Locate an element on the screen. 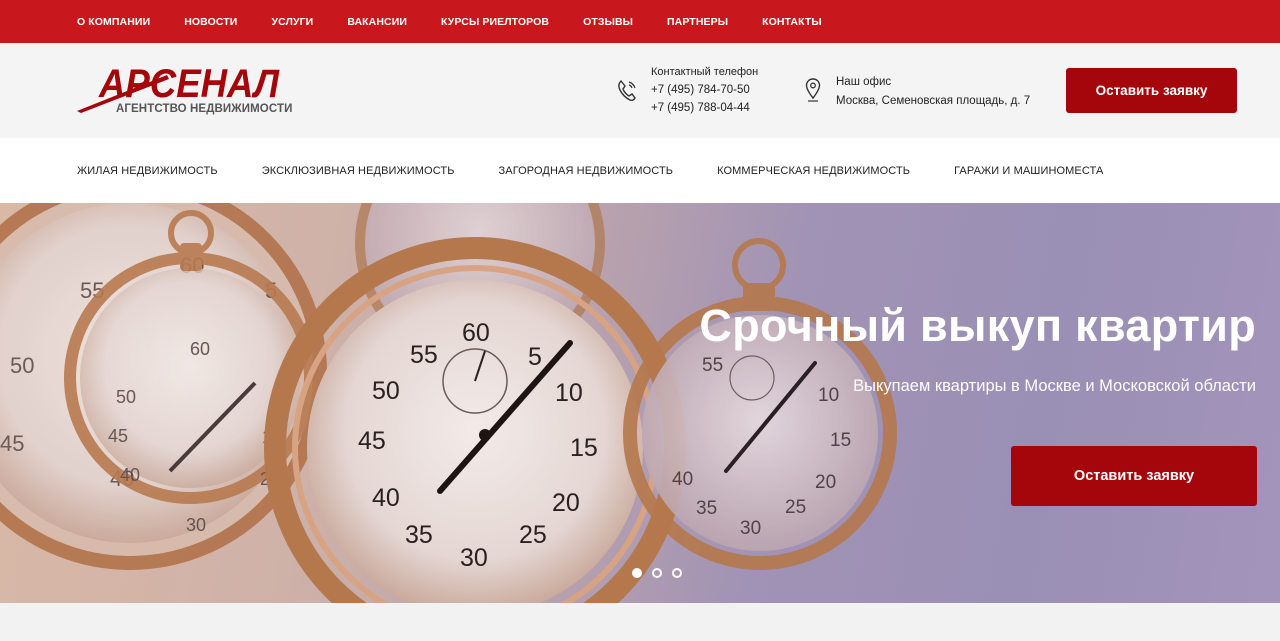  category-nav-item-commercial: Коммерческая недвижимость is located at coordinates (813, 171).